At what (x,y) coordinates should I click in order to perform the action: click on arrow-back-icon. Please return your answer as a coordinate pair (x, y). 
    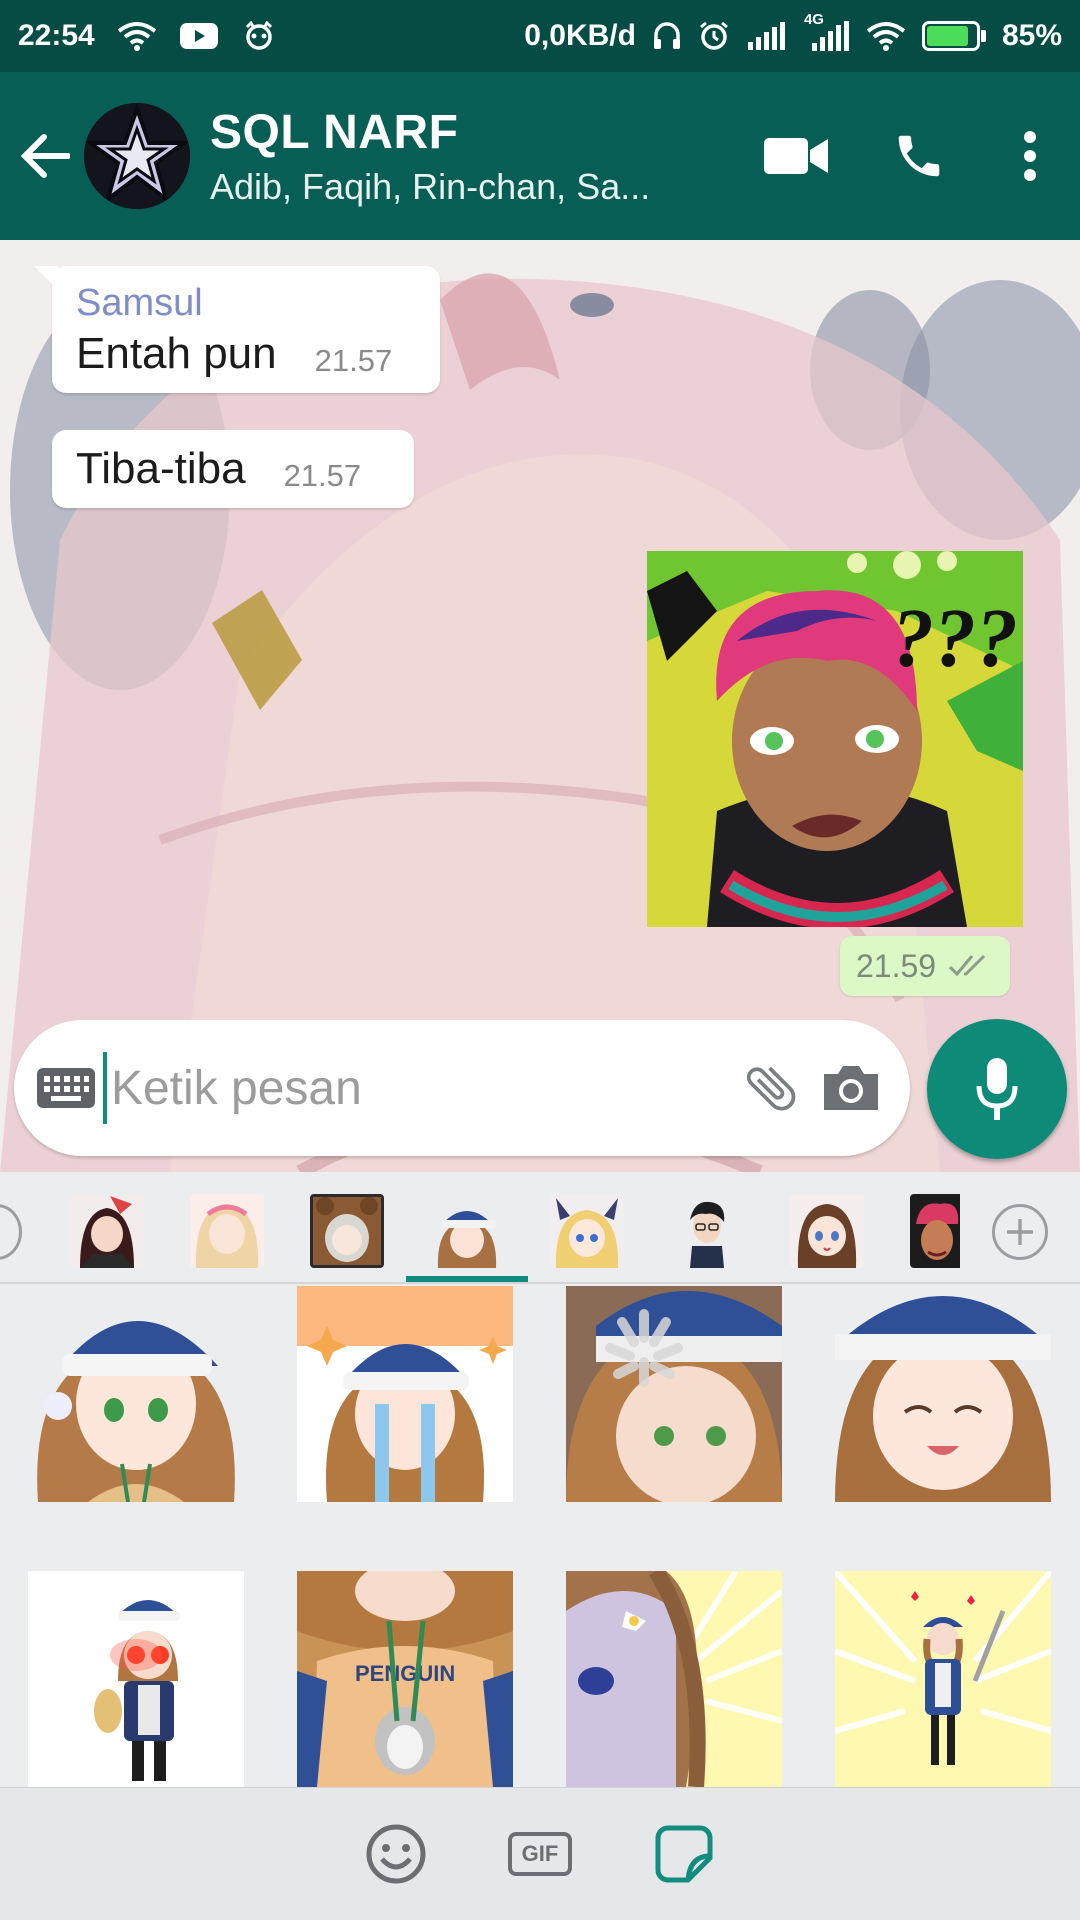
    Looking at the image, I should click on (45, 156).